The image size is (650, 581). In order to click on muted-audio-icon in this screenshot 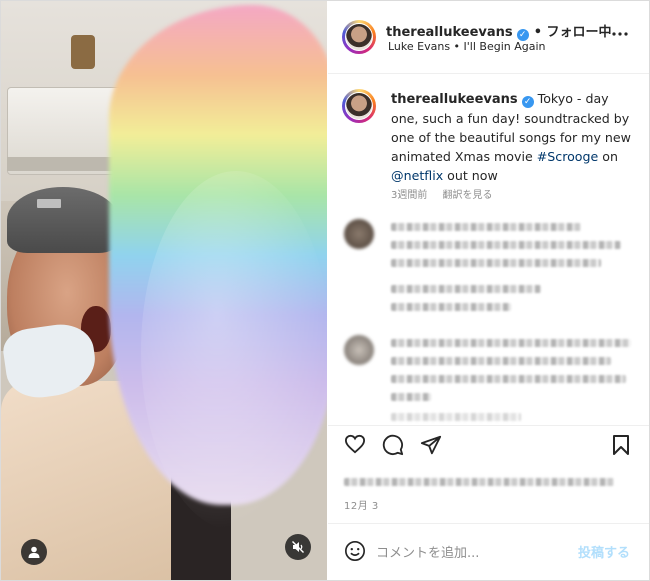, I will do `click(298, 547)`.